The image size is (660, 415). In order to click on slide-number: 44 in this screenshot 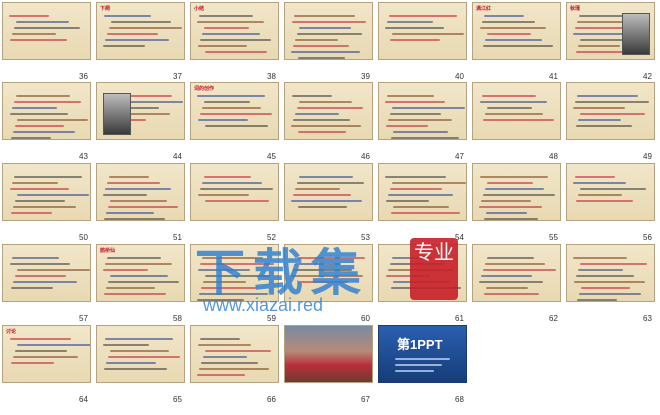, I will do `click(177, 156)`.